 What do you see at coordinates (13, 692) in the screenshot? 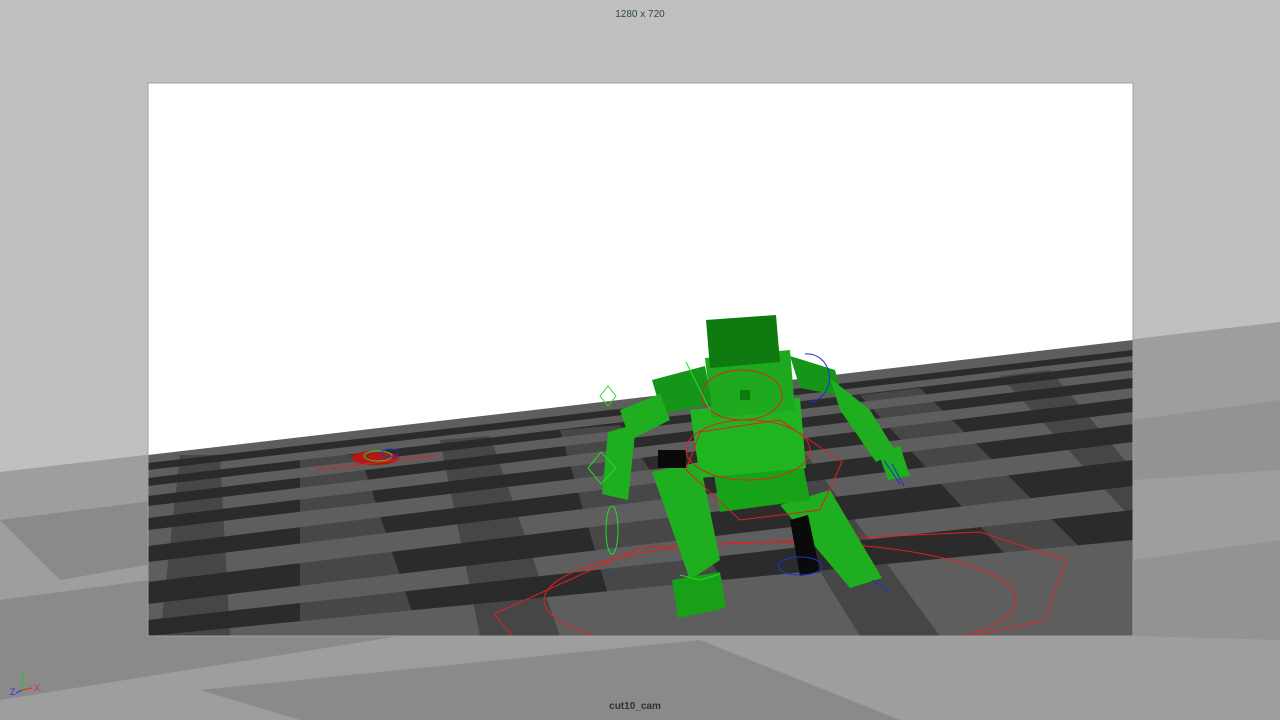
I see `z-axis-label: Z` at bounding box center [13, 692].